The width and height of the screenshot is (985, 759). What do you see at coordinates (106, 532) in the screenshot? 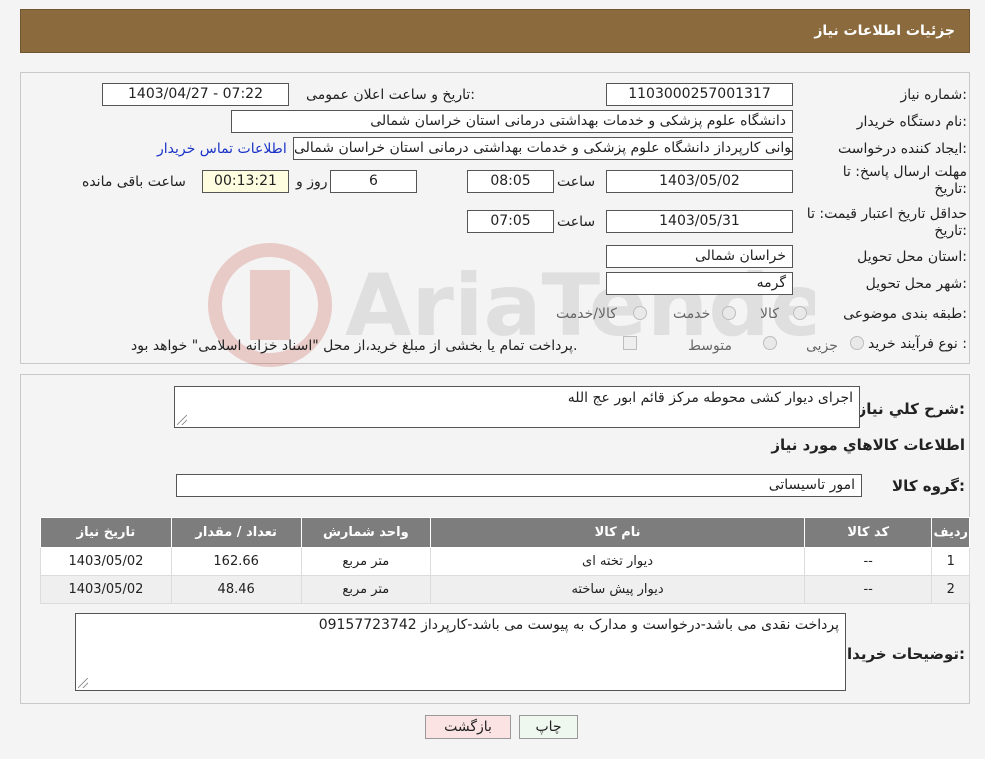
I see `col-need-date: تاریخ نیاز` at bounding box center [106, 532].